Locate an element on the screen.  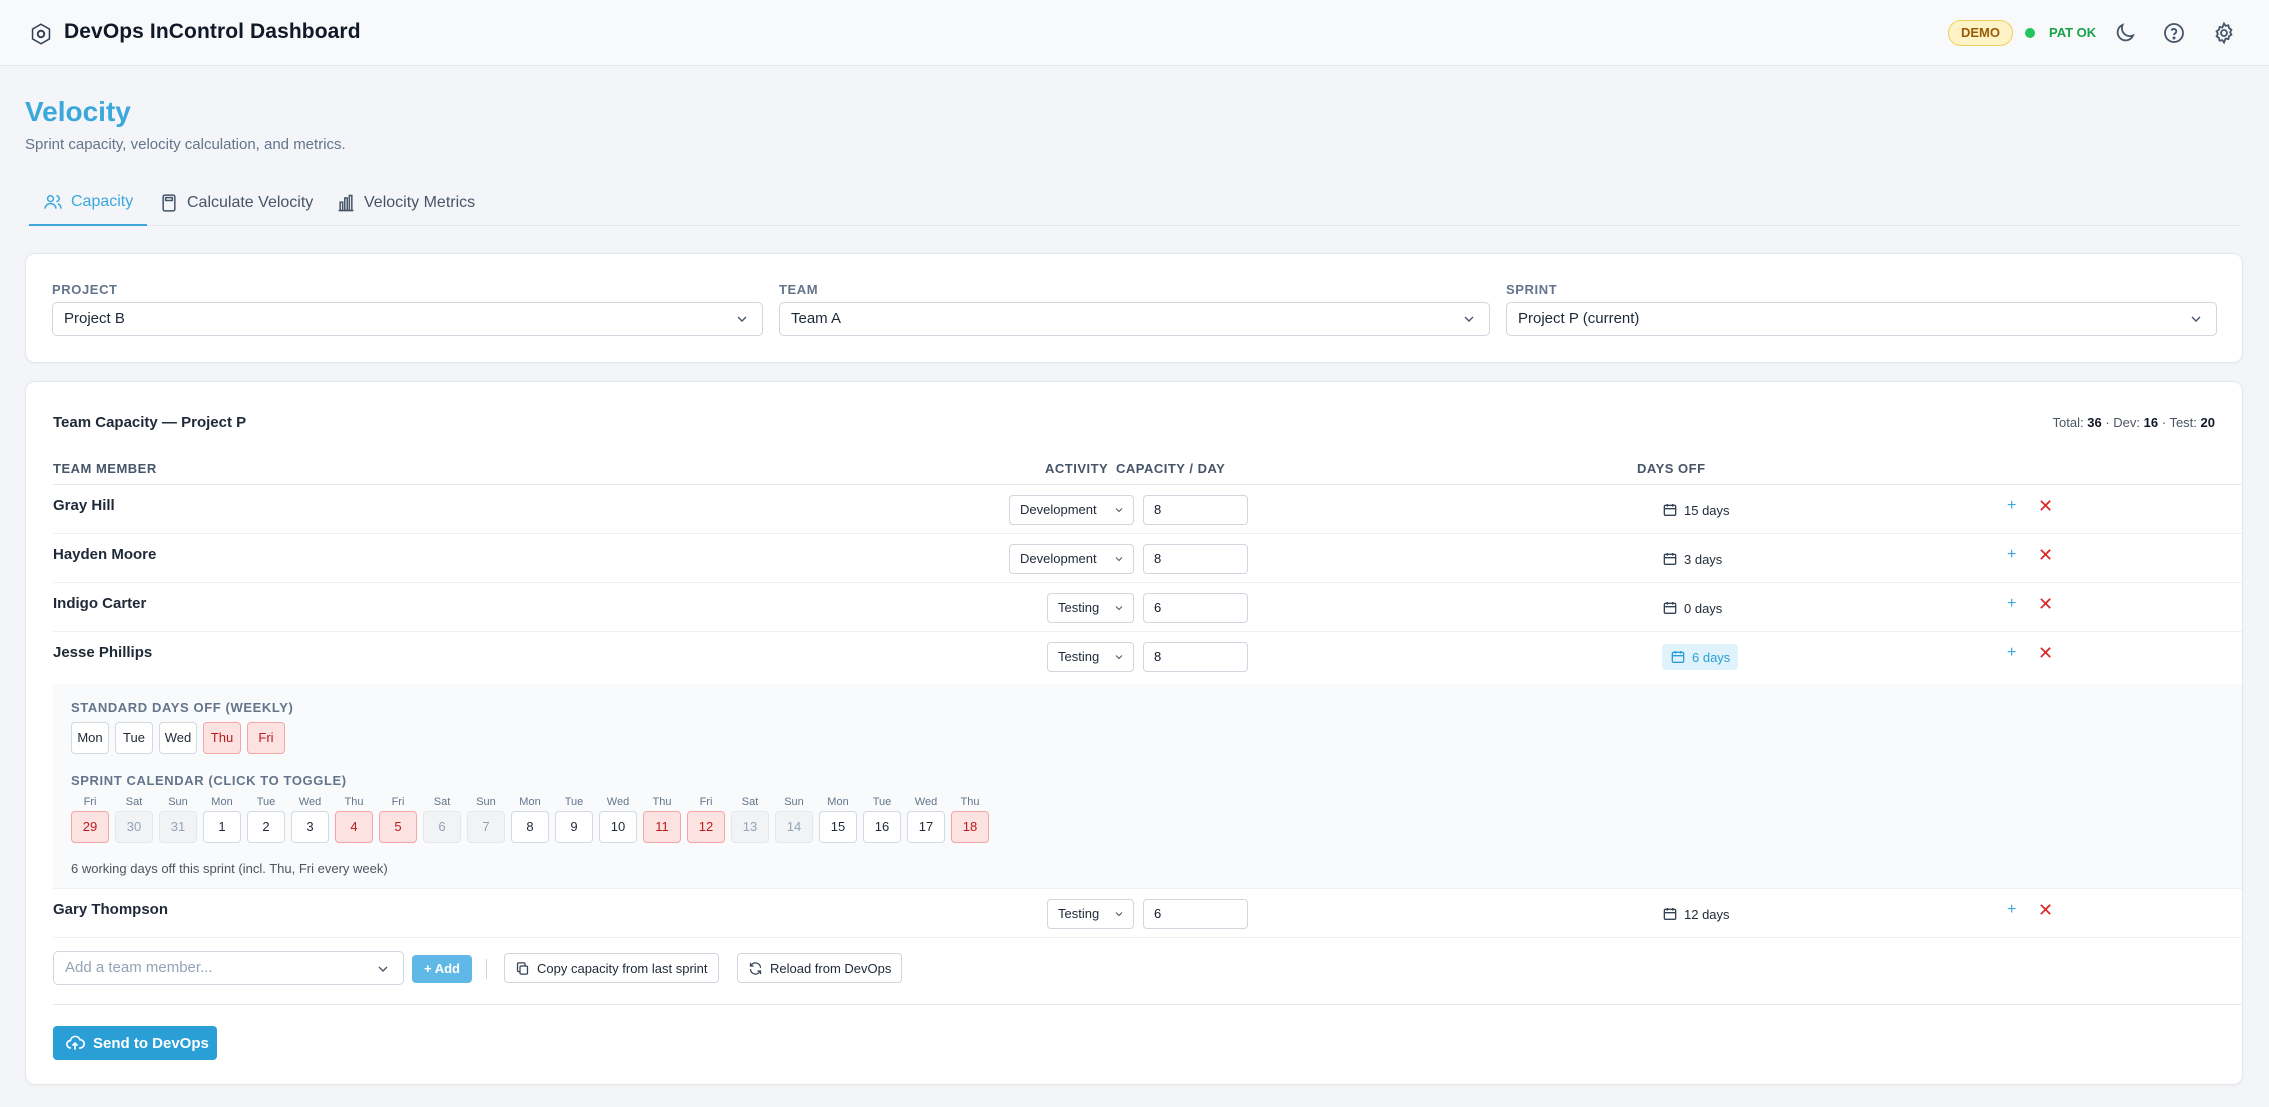
reload-button: Reload from DevOps is located at coordinates (820, 968).